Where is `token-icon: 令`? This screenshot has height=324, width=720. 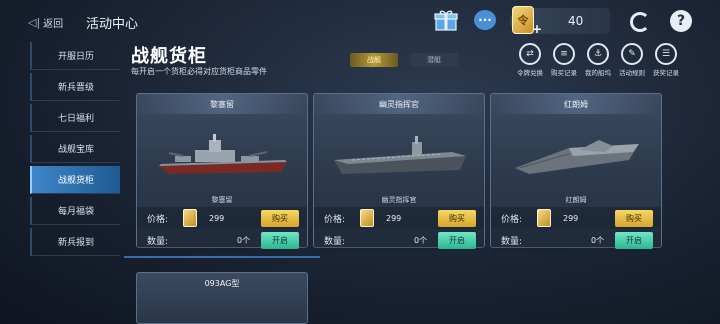 token-icon: 令 is located at coordinates (523, 20).